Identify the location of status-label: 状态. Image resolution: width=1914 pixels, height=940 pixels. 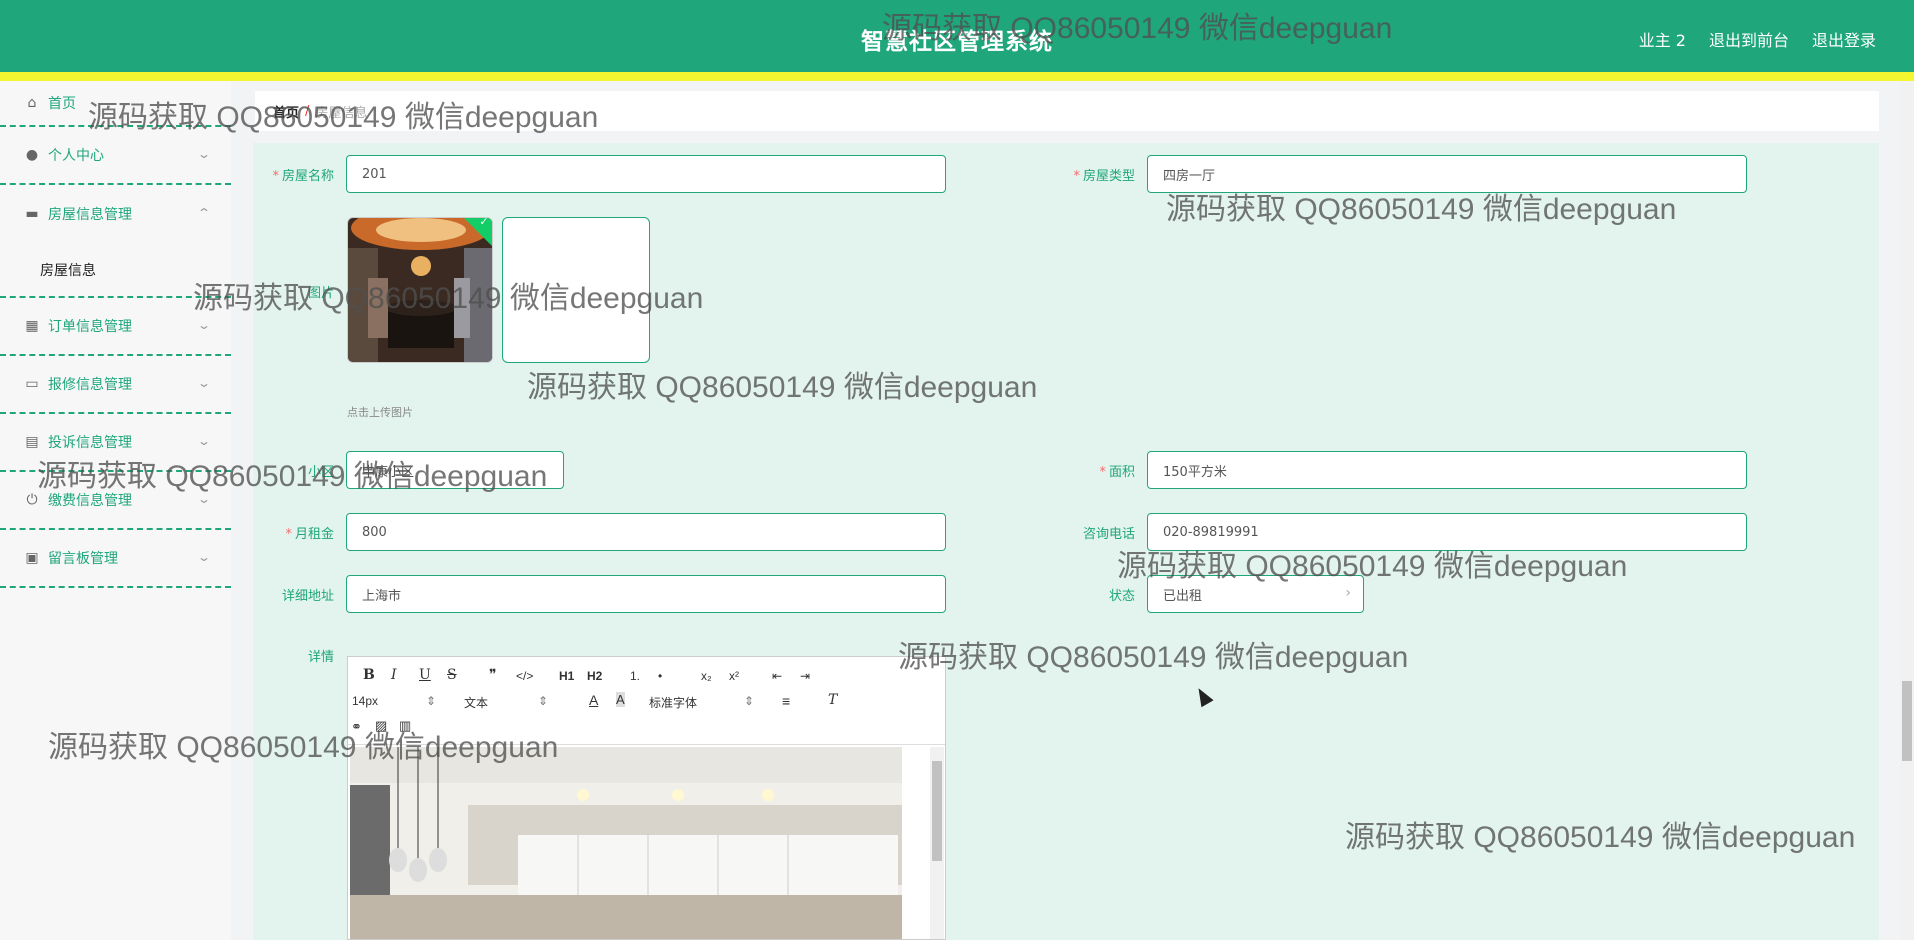
(1121, 596).